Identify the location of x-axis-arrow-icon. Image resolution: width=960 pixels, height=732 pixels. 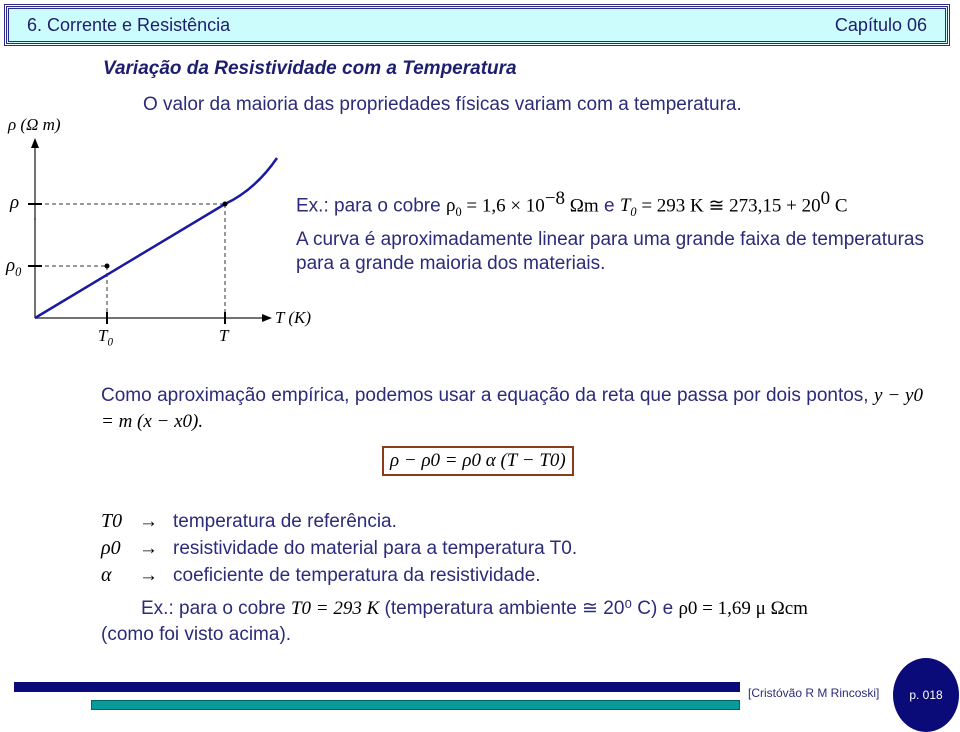
(267, 318).